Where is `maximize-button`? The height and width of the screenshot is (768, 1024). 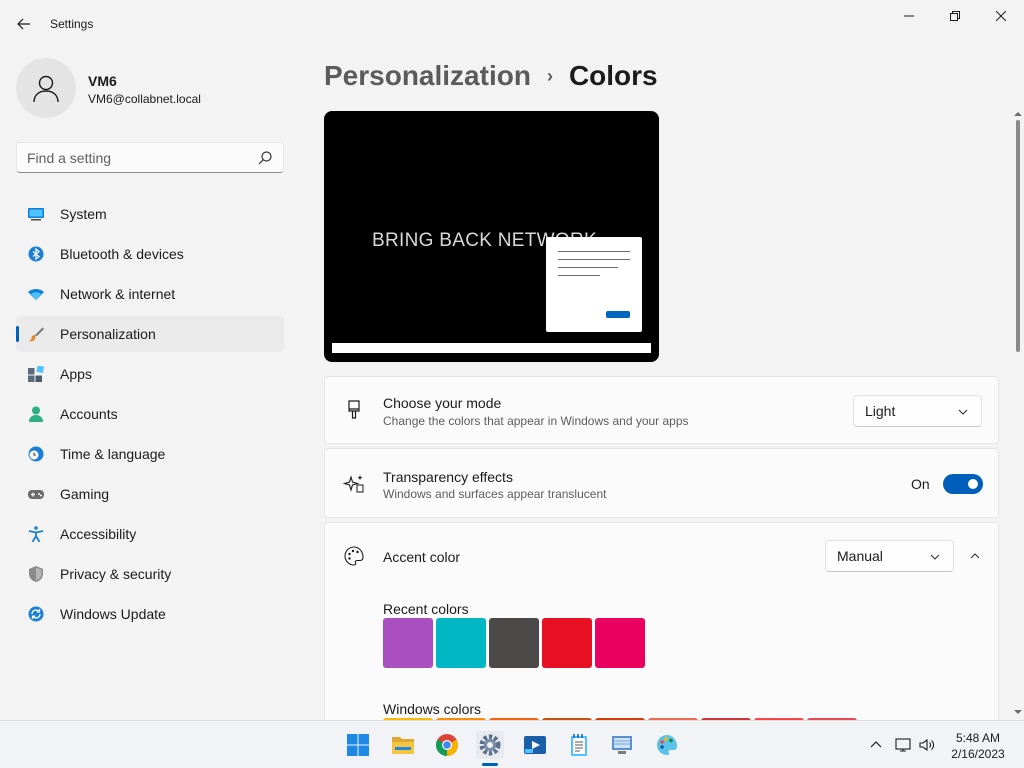
maximize-button is located at coordinates (955, 16).